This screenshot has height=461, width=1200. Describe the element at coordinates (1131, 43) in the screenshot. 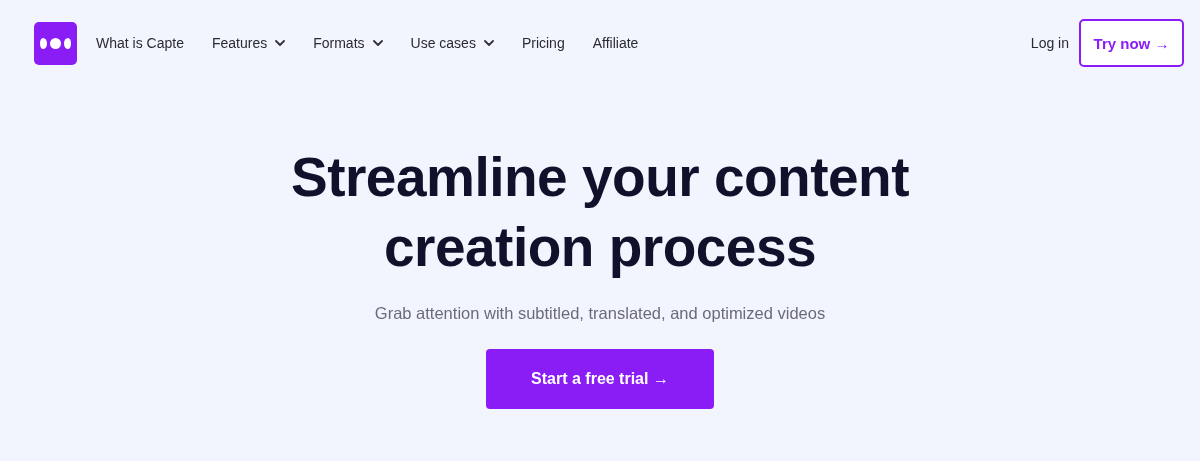

I see `try-now-button: Try now →` at that location.